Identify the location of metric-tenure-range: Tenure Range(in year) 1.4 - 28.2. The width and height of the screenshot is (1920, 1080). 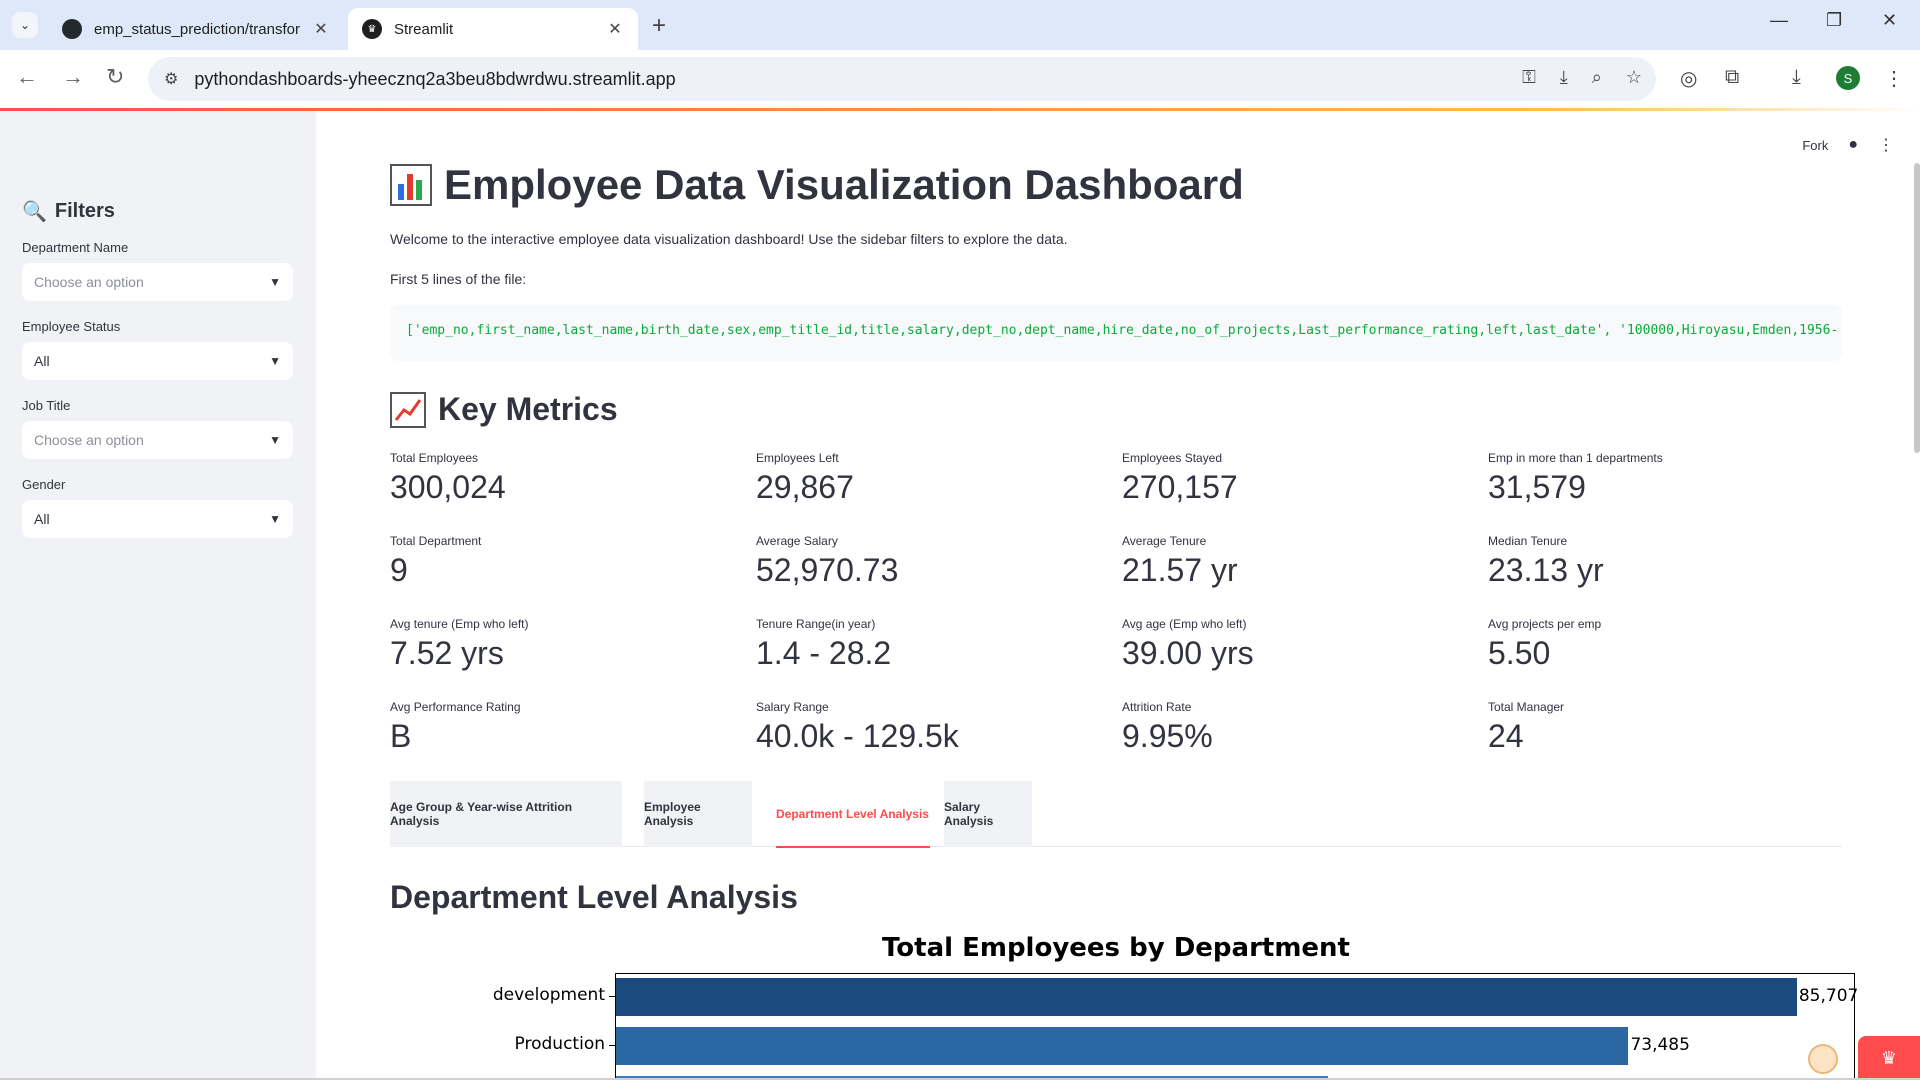
(824, 644).